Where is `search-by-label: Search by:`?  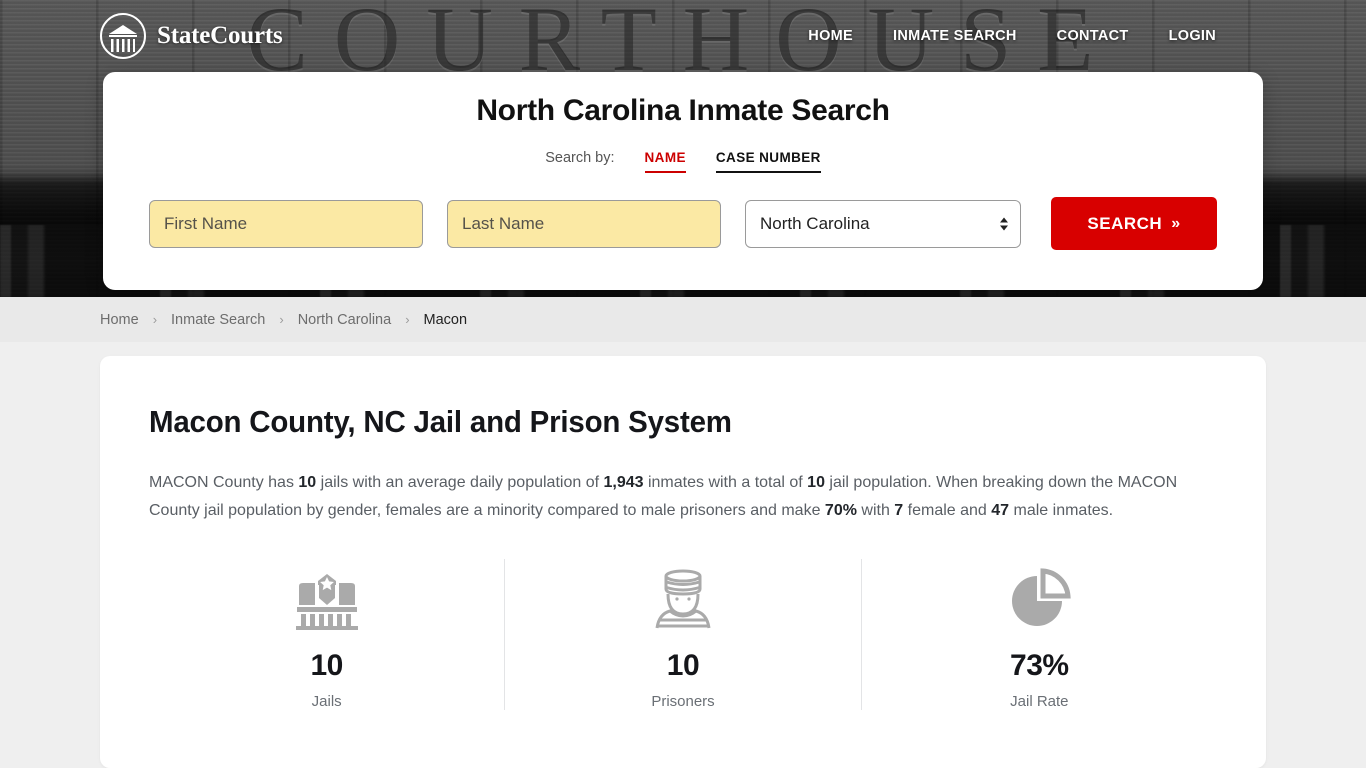 search-by-label: Search by: is located at coordinates (580, 158).